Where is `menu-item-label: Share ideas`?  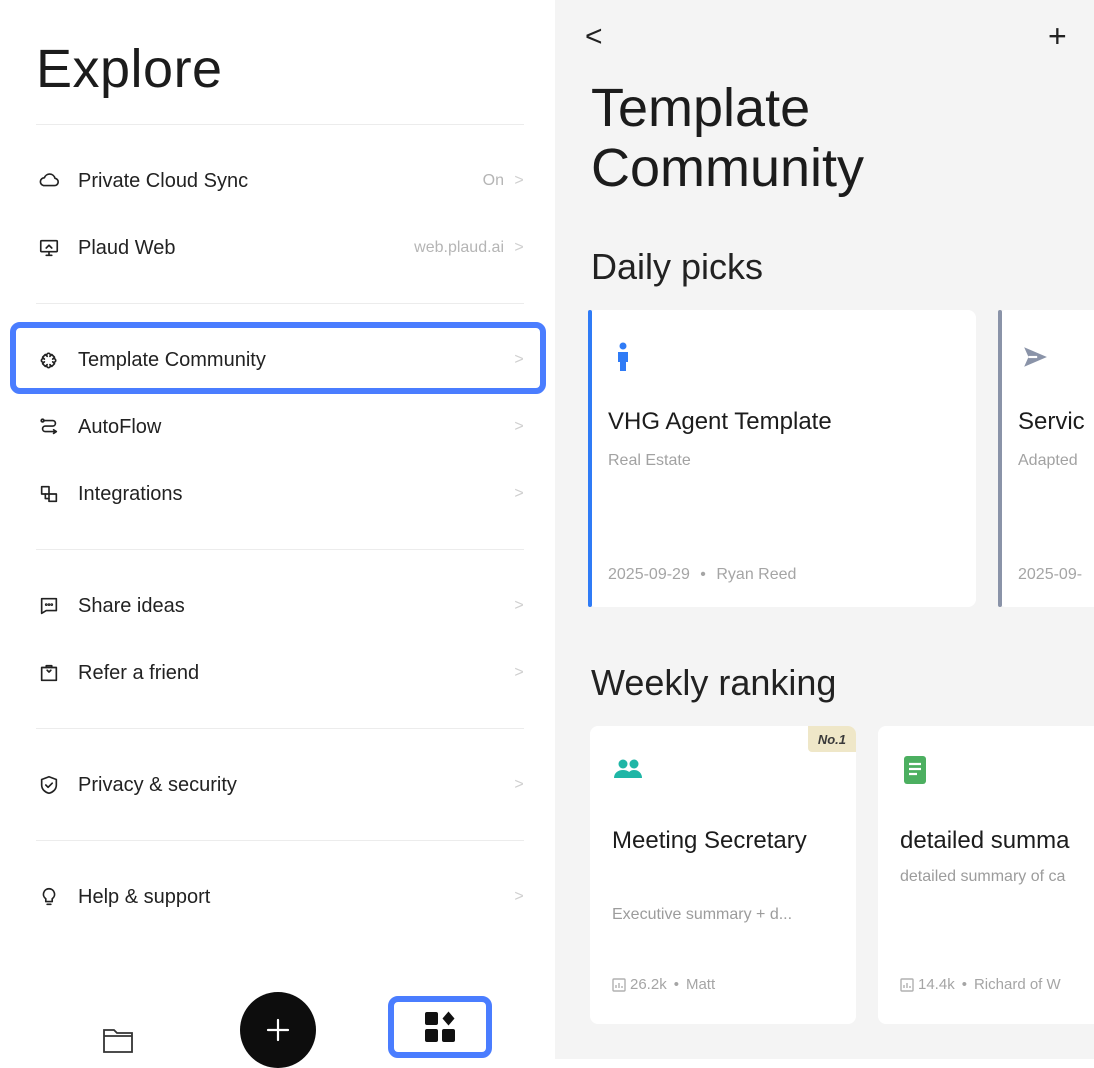
menu-item-label: Share ideas is located at coordinates (131, 605).